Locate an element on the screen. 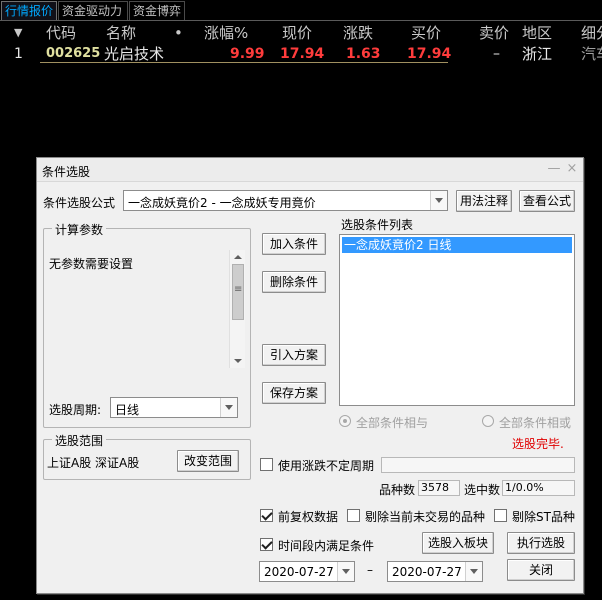 The width and height of the screenshot is (602, 600). row-change: 1.63 is located at coordinates (363, 54).